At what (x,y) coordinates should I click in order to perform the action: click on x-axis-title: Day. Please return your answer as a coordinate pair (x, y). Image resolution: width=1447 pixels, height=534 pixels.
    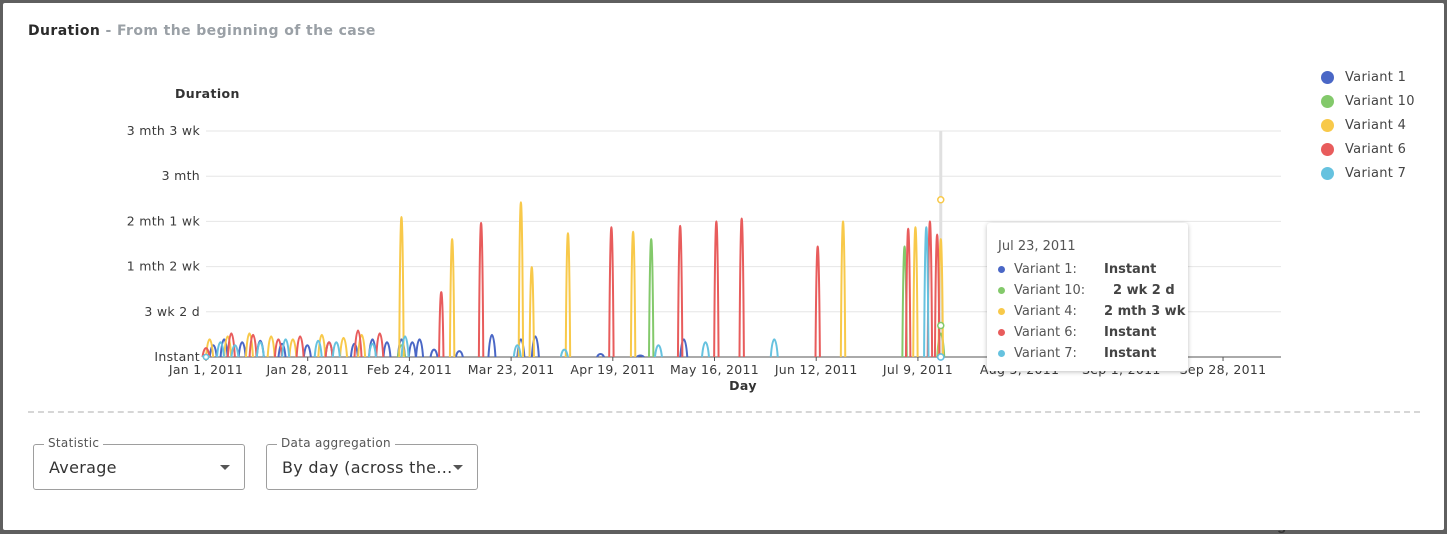
    Looking at the image, I should click on (743, 385).